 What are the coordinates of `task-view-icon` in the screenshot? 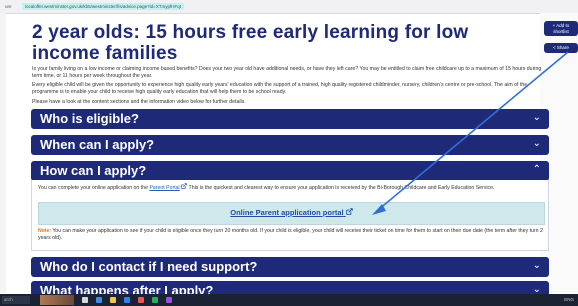 It's located at (85, 300).